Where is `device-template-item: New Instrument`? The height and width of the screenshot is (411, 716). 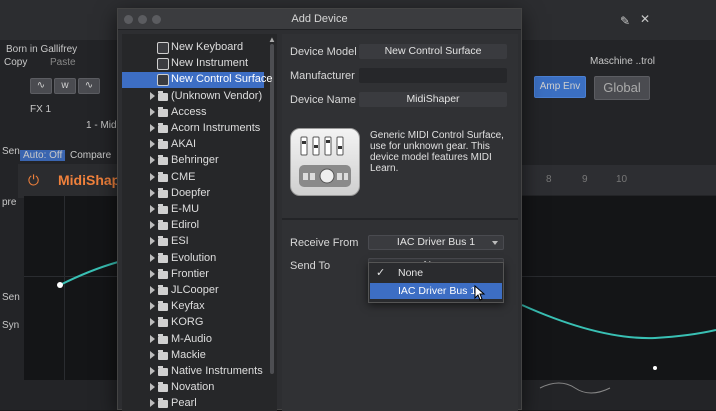
device-template-item: New Instrument is located at coordinates (193, 64).